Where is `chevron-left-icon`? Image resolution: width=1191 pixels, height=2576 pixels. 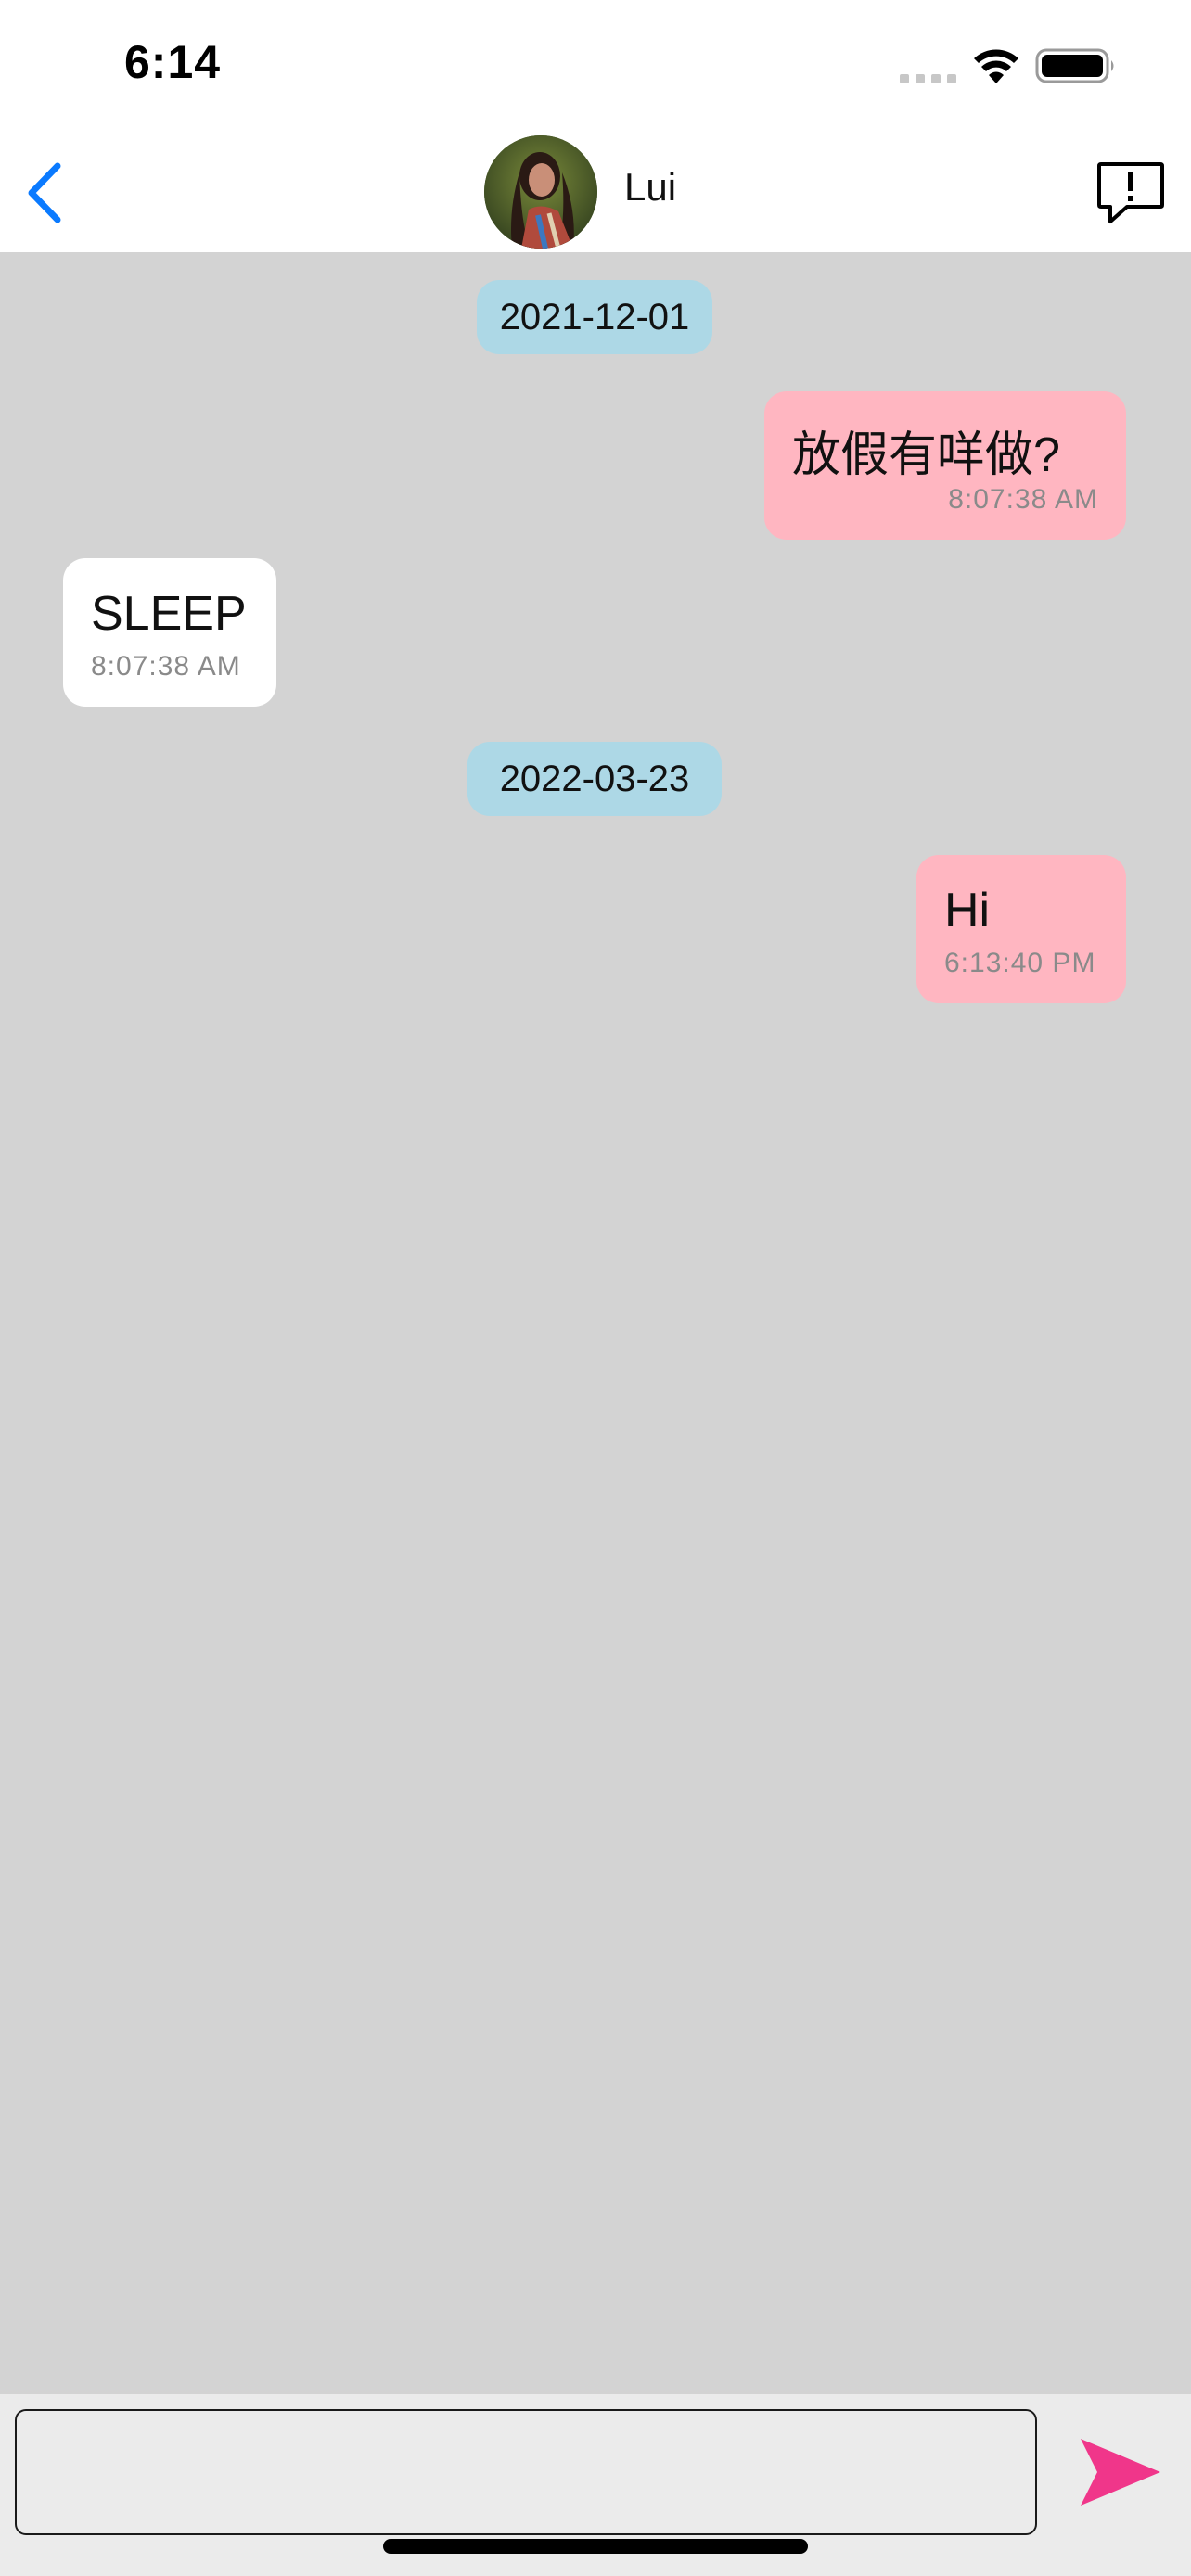
chevron-left-icon is located at coordinates (44, 192).